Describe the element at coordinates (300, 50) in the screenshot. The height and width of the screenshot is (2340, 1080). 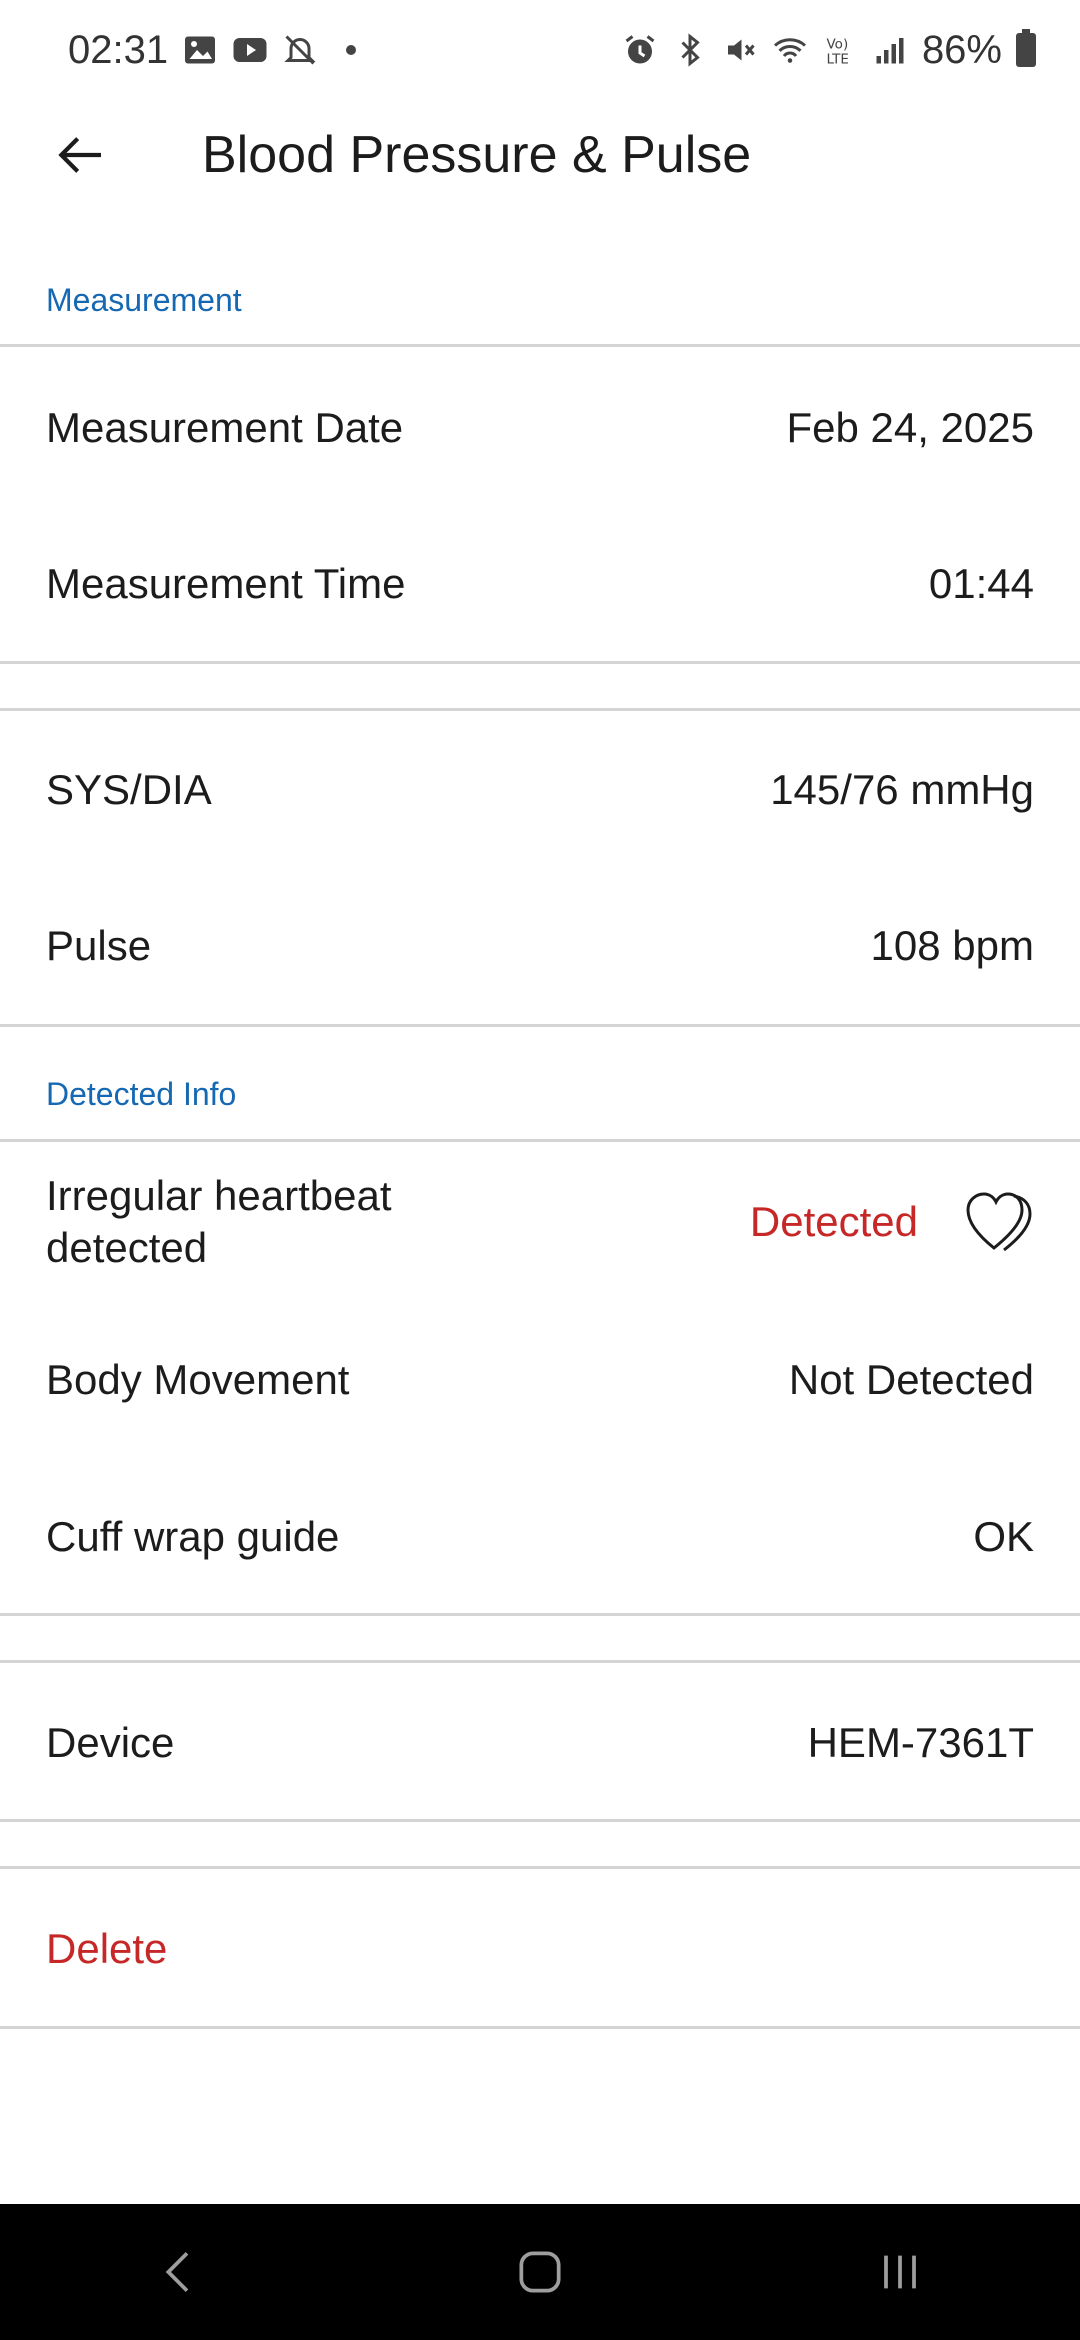
I see `notifications-off-icon` at that location.